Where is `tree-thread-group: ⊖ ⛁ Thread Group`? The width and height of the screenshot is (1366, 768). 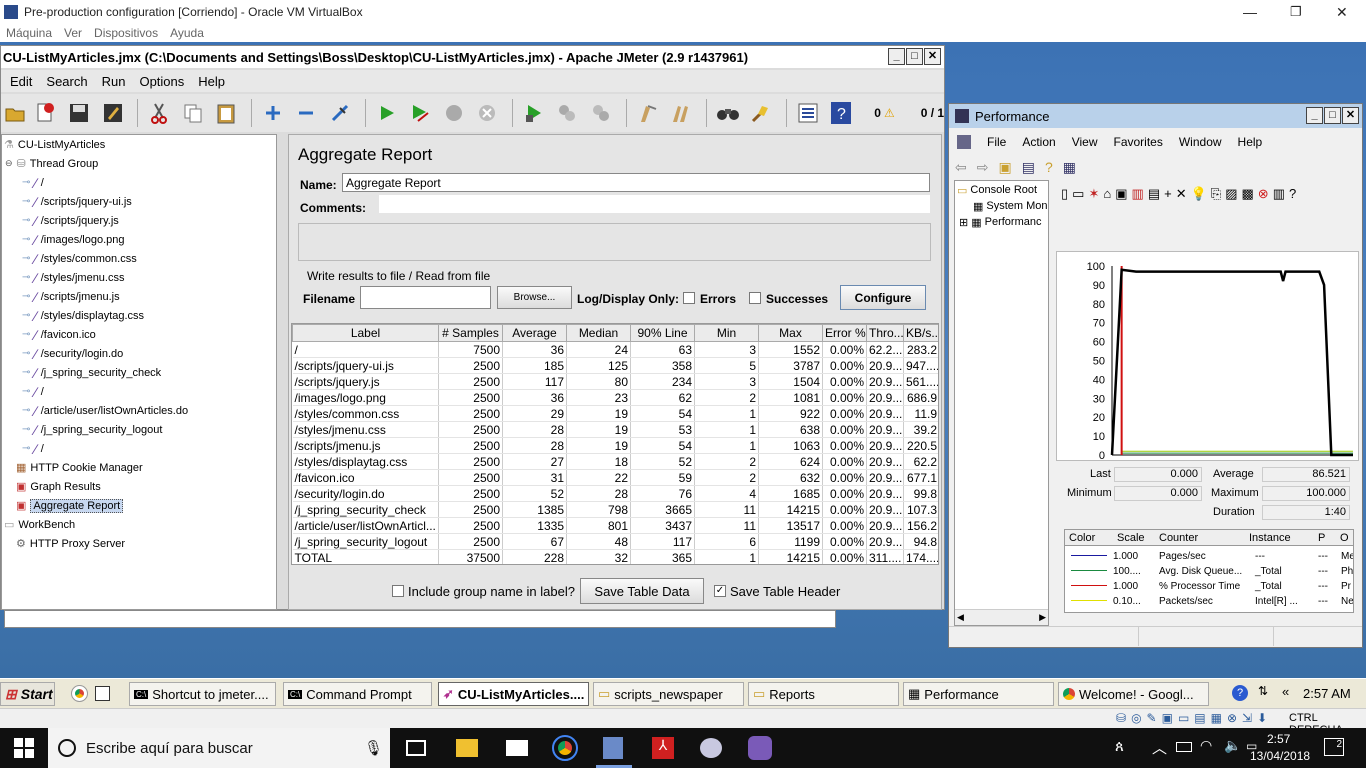
tree-thread-group: ⊖ ⛁ Thread Group is located at coordinates (51, 163).